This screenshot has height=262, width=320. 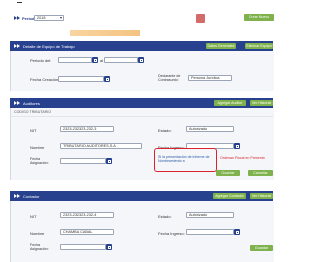 What do you see at coordinates (230, 103) in the screenshot?
I see `agregar-auditor-button: Agregar Auditor` at bounding box center [230, 103].